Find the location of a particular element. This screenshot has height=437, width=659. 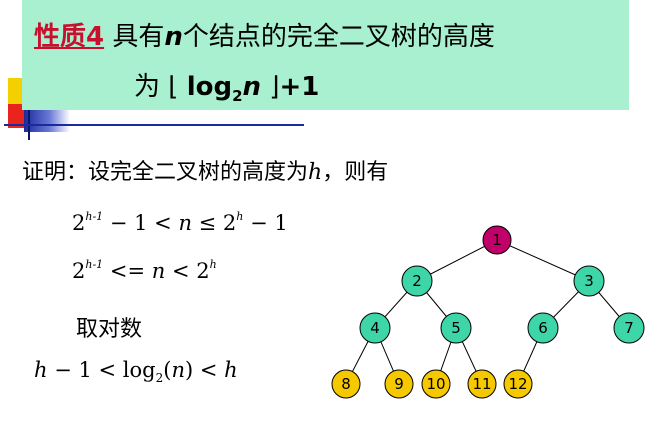

tree-node: 6 is located at coordinates (543, 328).